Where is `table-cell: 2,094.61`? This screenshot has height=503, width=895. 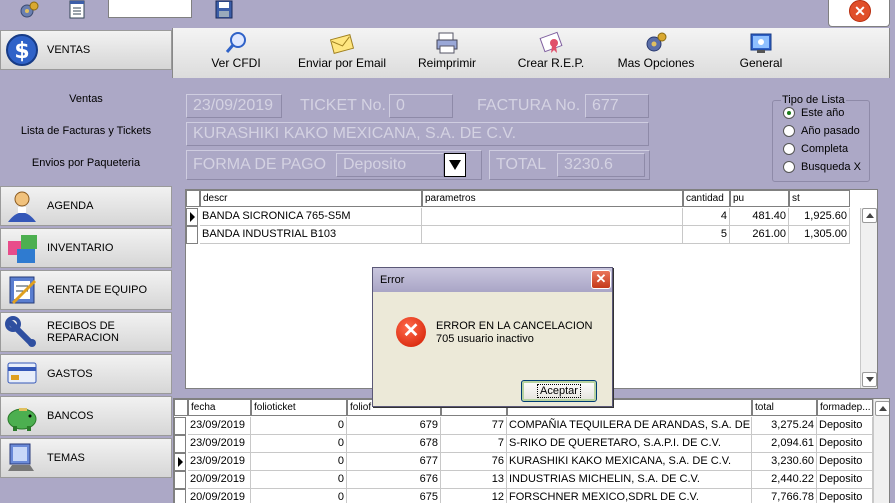 table-cell: 2,094.61 is located at coordinates (784, 444).